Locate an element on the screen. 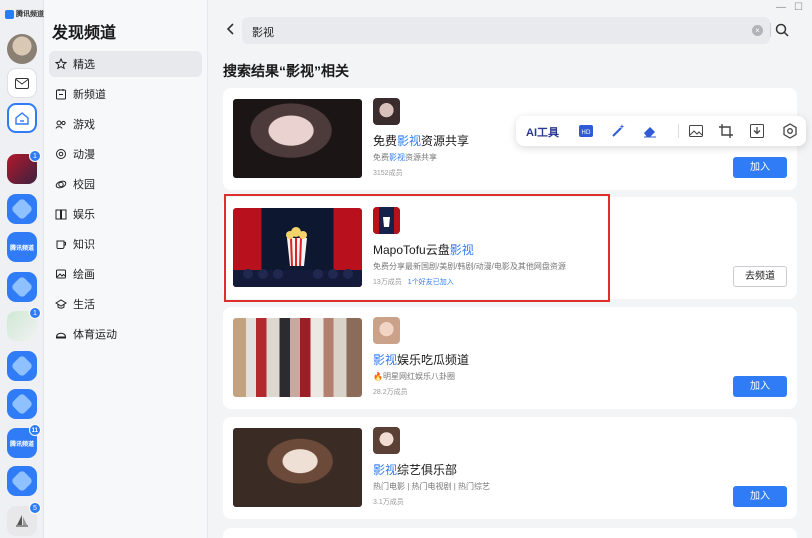  app-logo: 腾讯频道 is located at coordinates (24, 14).